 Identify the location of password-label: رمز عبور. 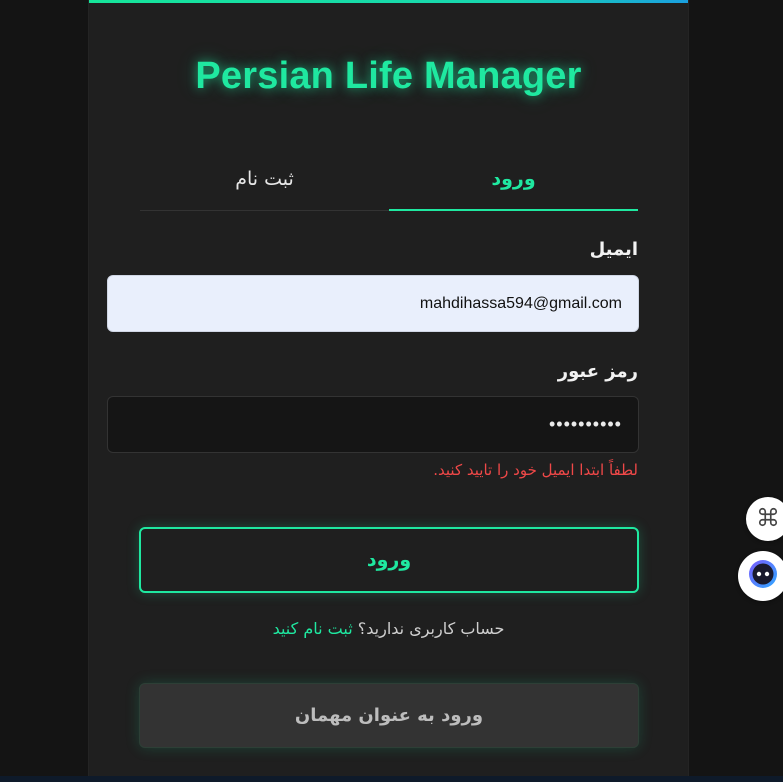
(597, 371).